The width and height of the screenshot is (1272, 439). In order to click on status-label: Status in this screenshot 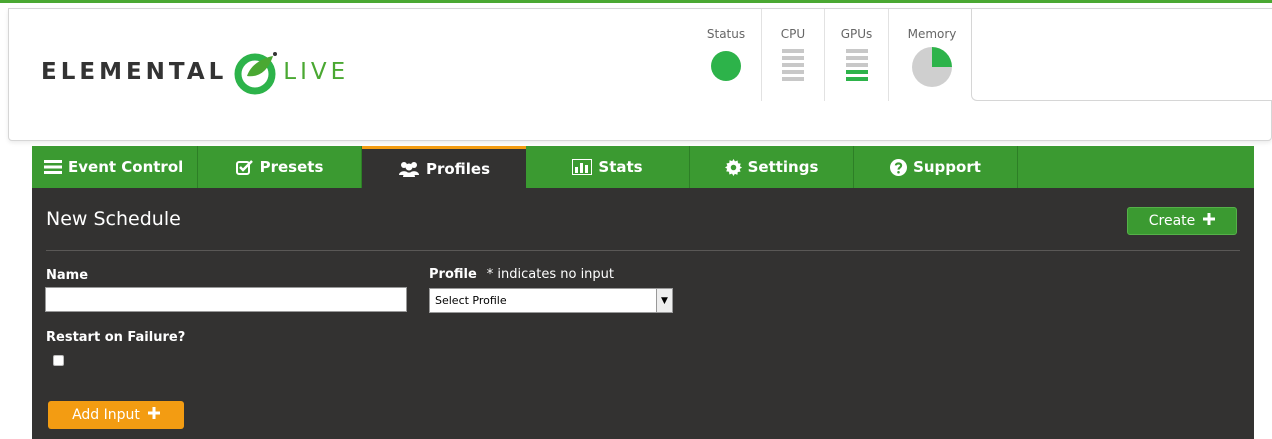, I will do `click(726, 34)`.